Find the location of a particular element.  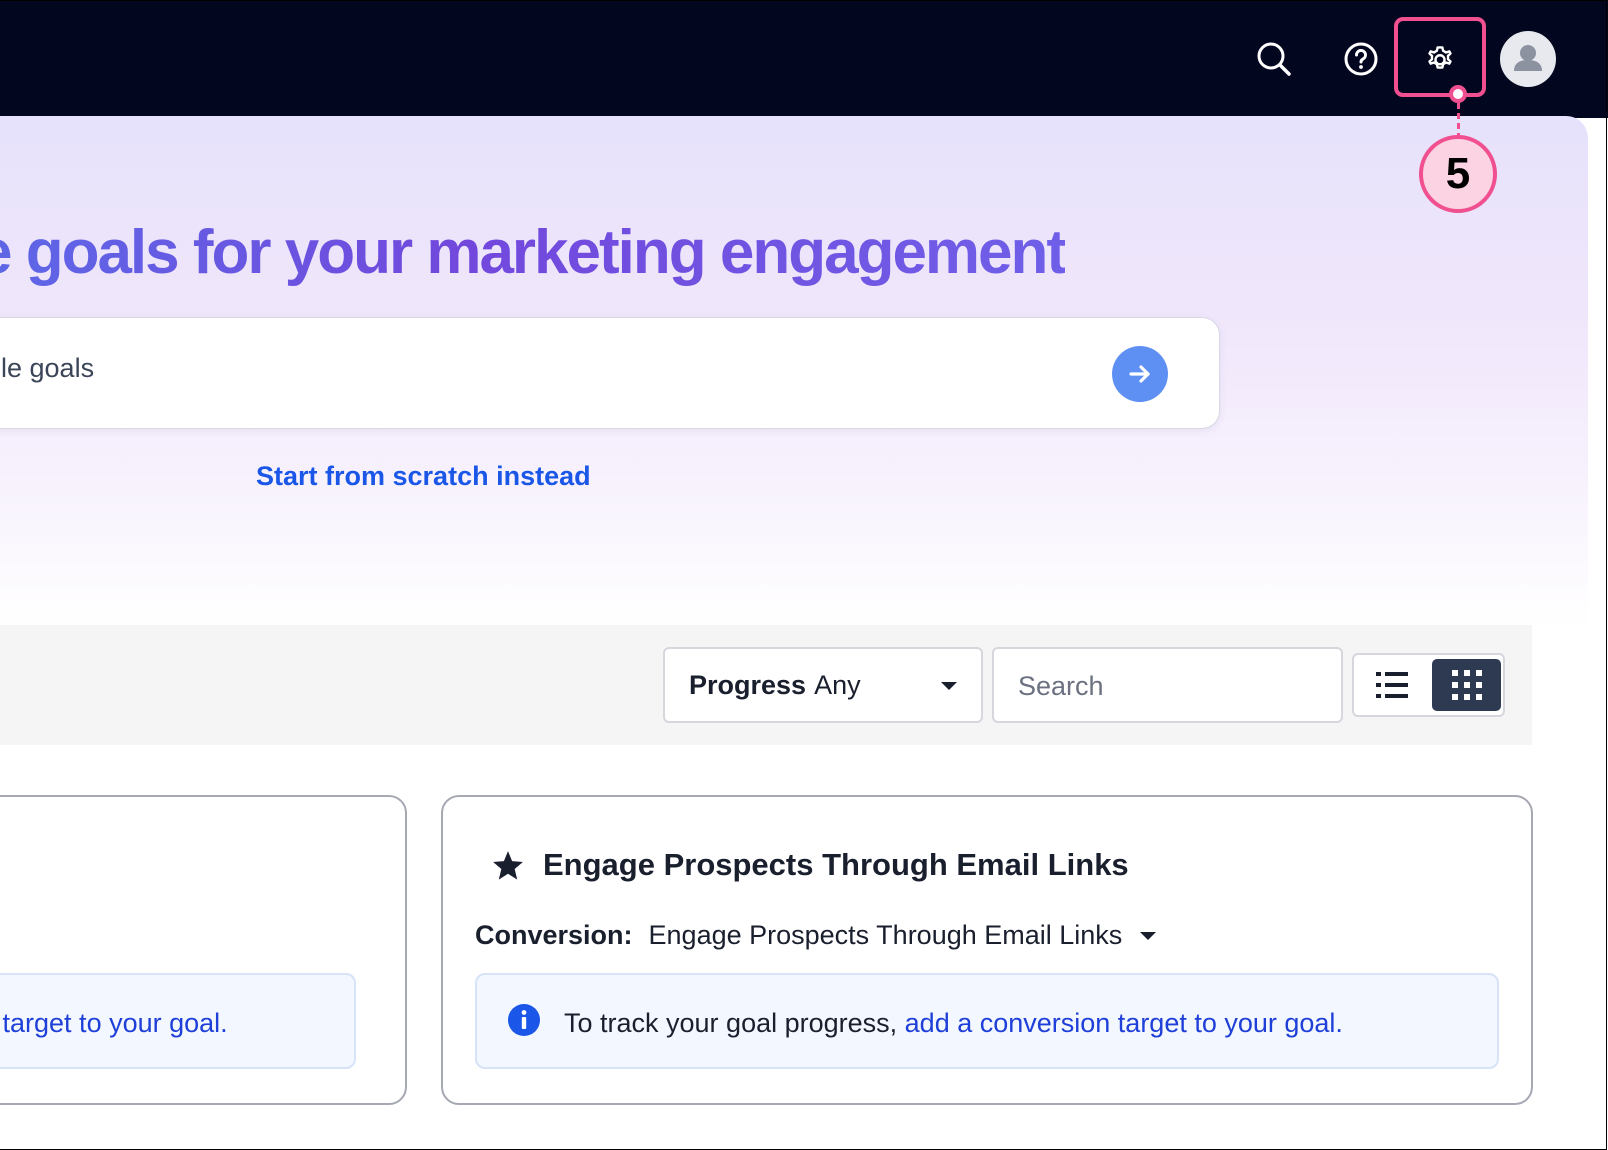

add-conversion-target-link: add a conversion target to your goal. is located at coordinates (1124, 1023).